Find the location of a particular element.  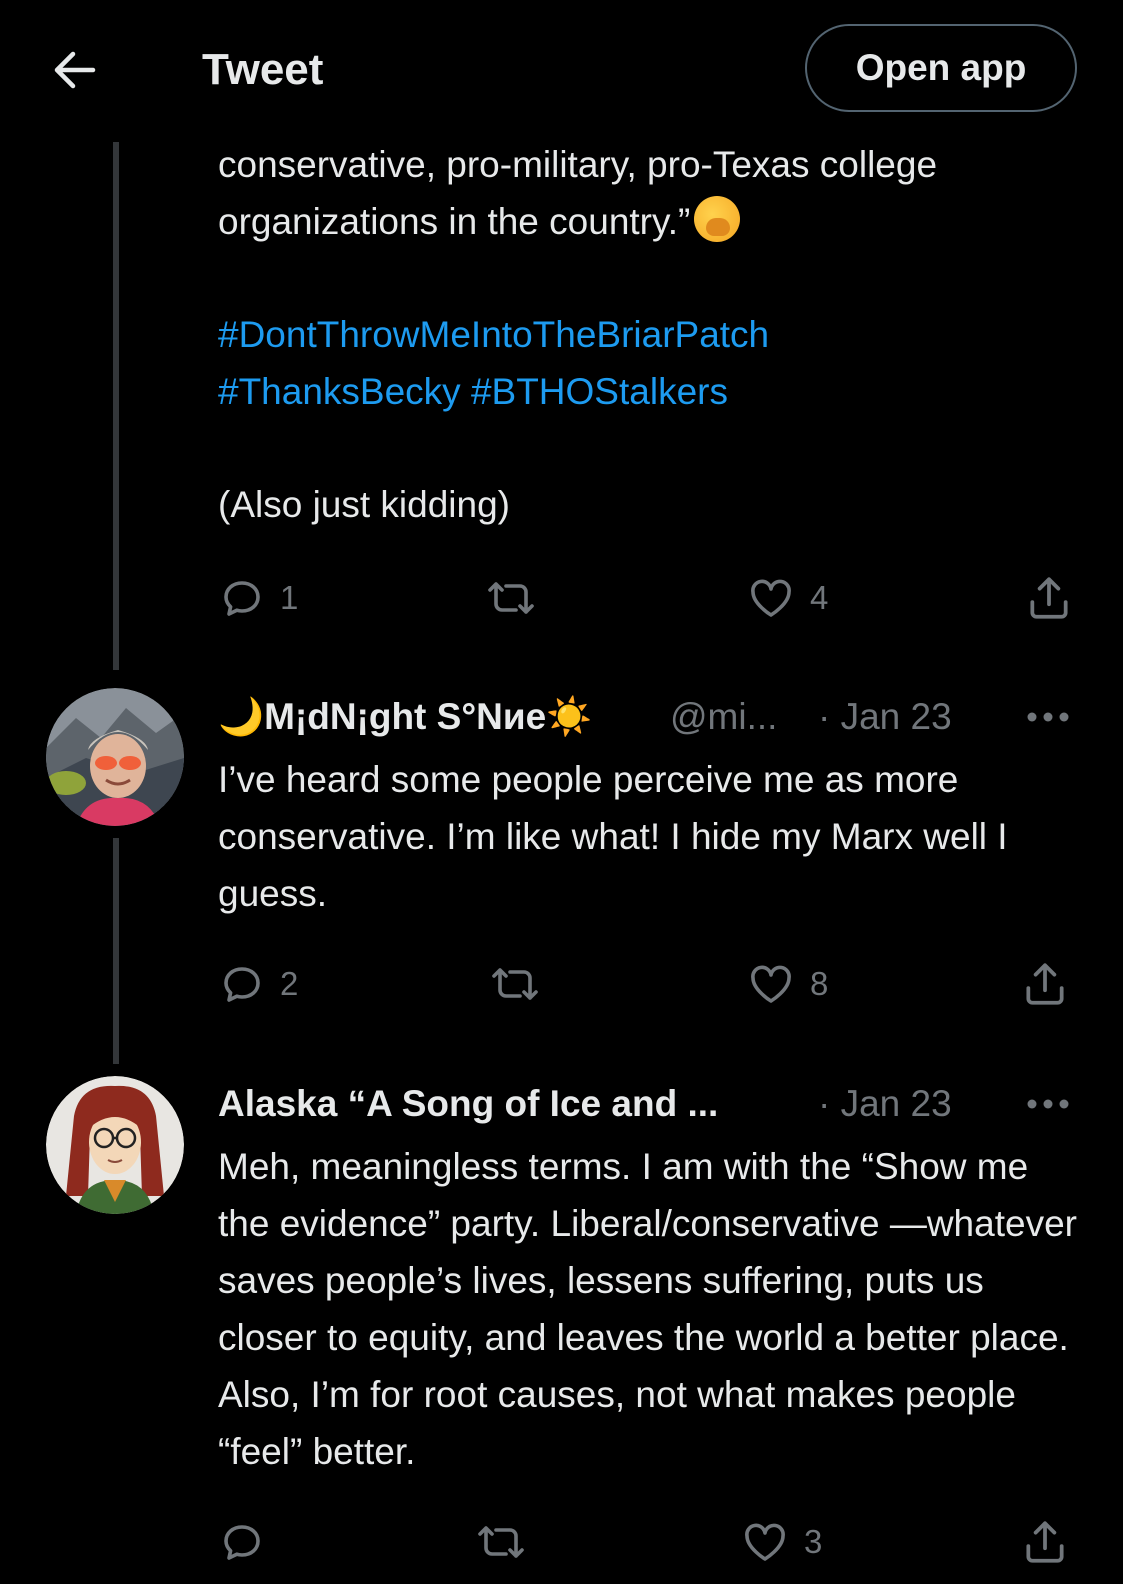

open-app-button: Open app is located at coordinates (941, 68).